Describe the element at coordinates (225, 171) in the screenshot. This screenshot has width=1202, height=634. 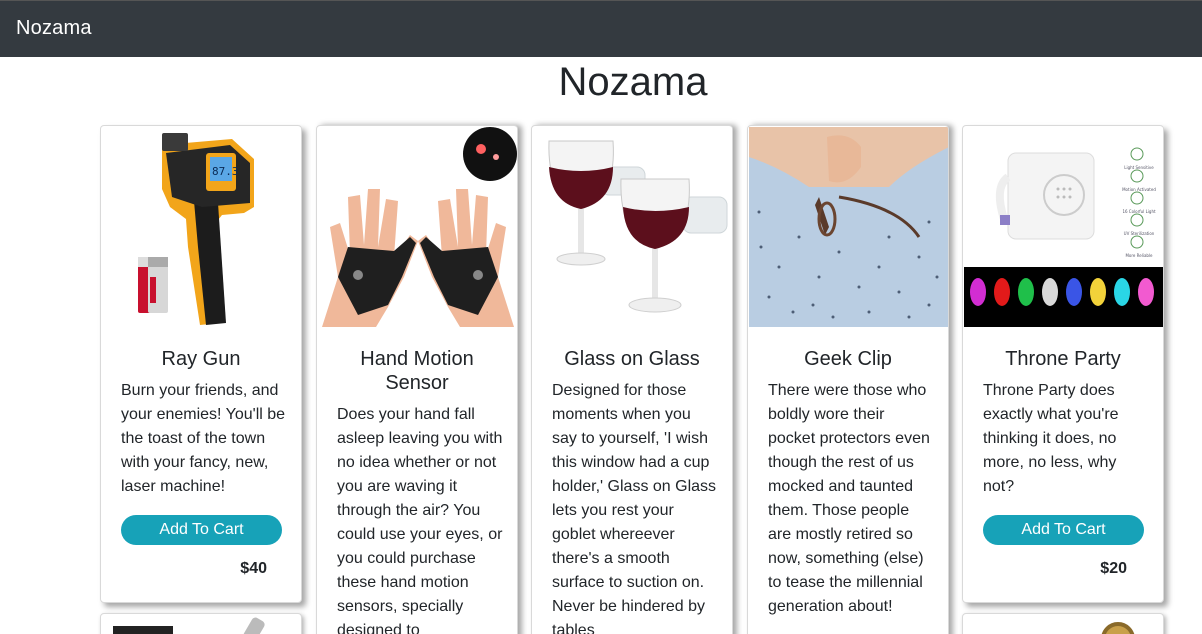
I see `svg-text: 87.3` at that location.